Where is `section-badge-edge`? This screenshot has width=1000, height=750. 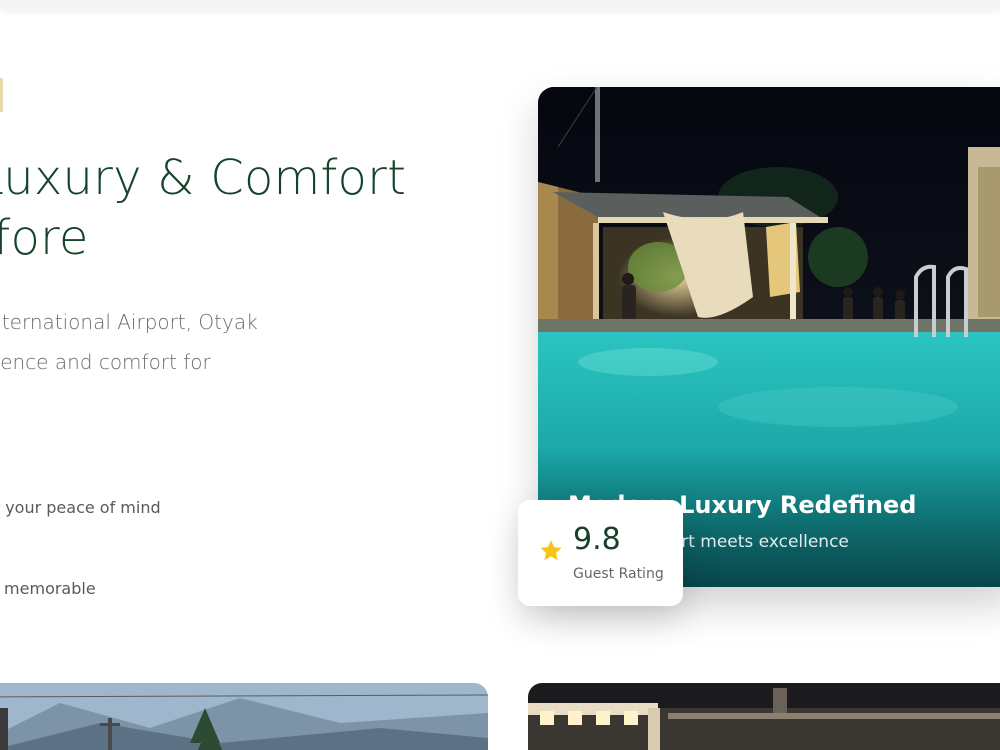 section-badge-edge is located at coordinates (1, 95).